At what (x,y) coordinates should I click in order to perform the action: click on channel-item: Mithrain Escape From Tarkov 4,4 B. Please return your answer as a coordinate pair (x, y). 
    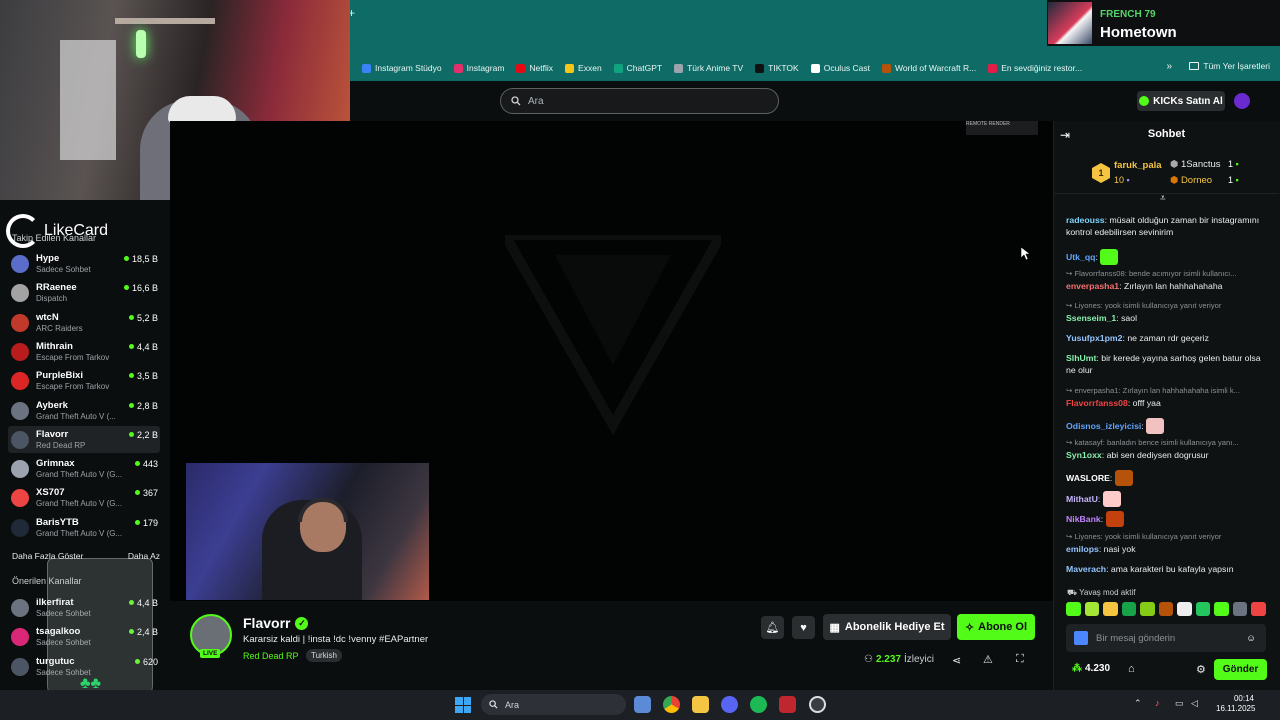
    Looking at the image, I should click on (84, 351).